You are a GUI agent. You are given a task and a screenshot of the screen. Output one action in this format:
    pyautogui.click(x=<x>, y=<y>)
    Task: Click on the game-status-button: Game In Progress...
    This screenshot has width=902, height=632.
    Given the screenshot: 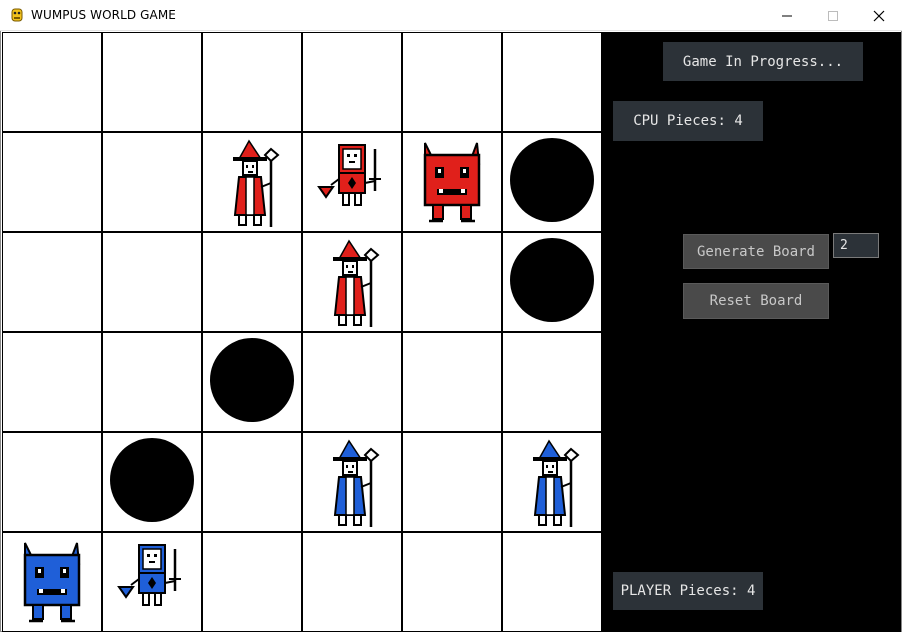 What is the action you would take?
    pyautogui.click(x=763, y=61)
    